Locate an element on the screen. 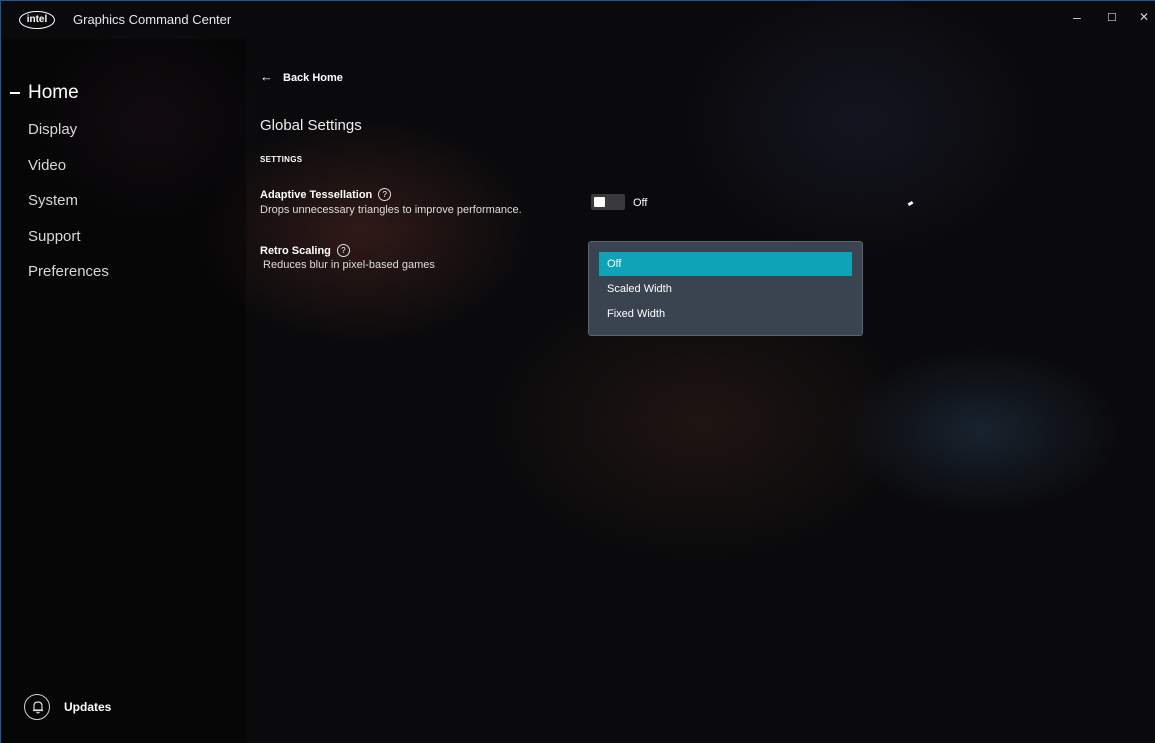 The height and width of the screenshot is (743, 1155). sidebar-item-display: Display is located at coordinates (52, 129).